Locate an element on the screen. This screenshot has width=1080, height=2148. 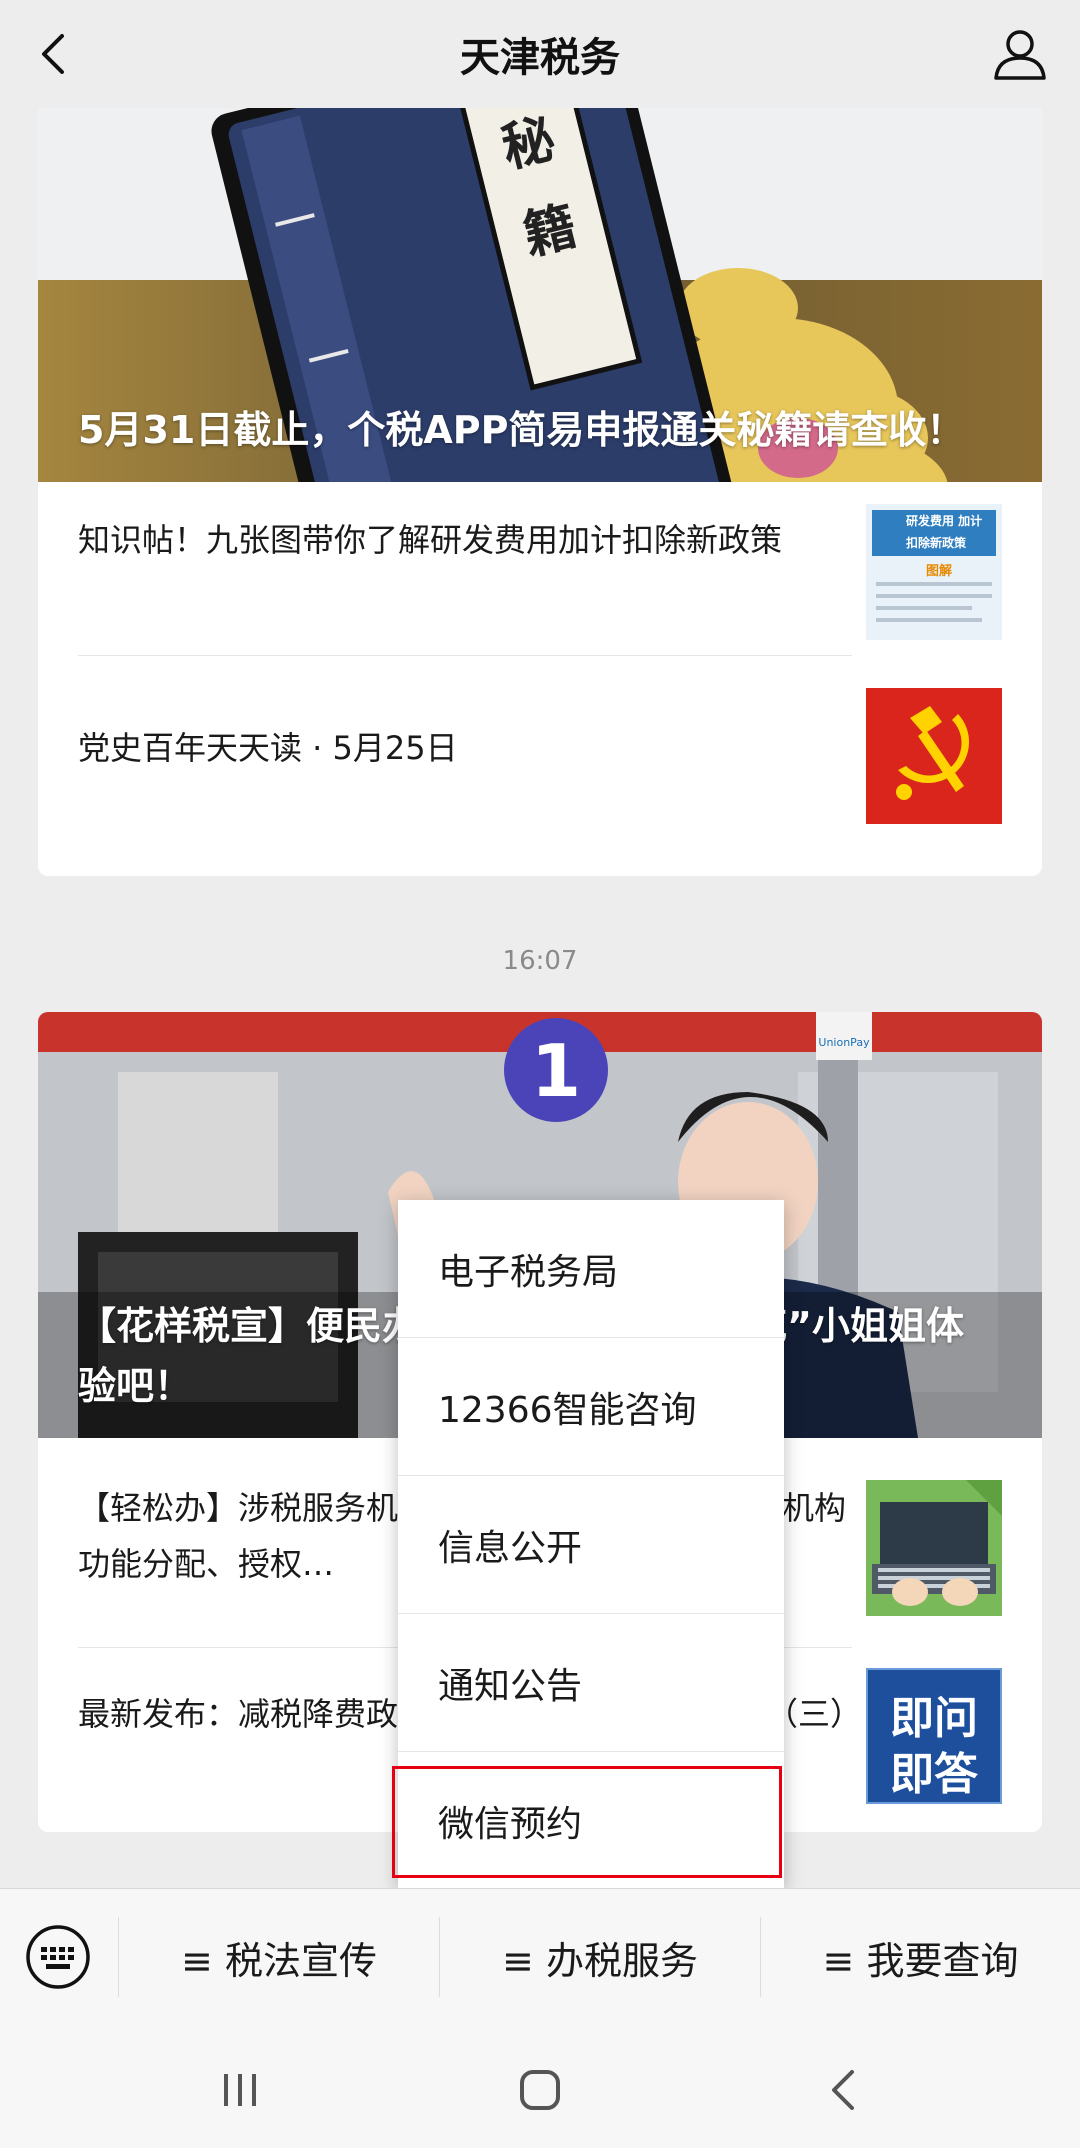
highlight-box is located at coordinates (587, 1822).